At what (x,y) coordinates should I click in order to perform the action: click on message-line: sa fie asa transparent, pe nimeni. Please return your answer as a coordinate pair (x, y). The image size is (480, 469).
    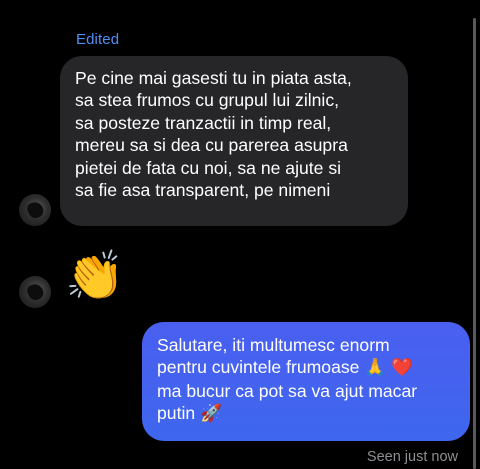
    Looking at the image, I should click on (203, 190).